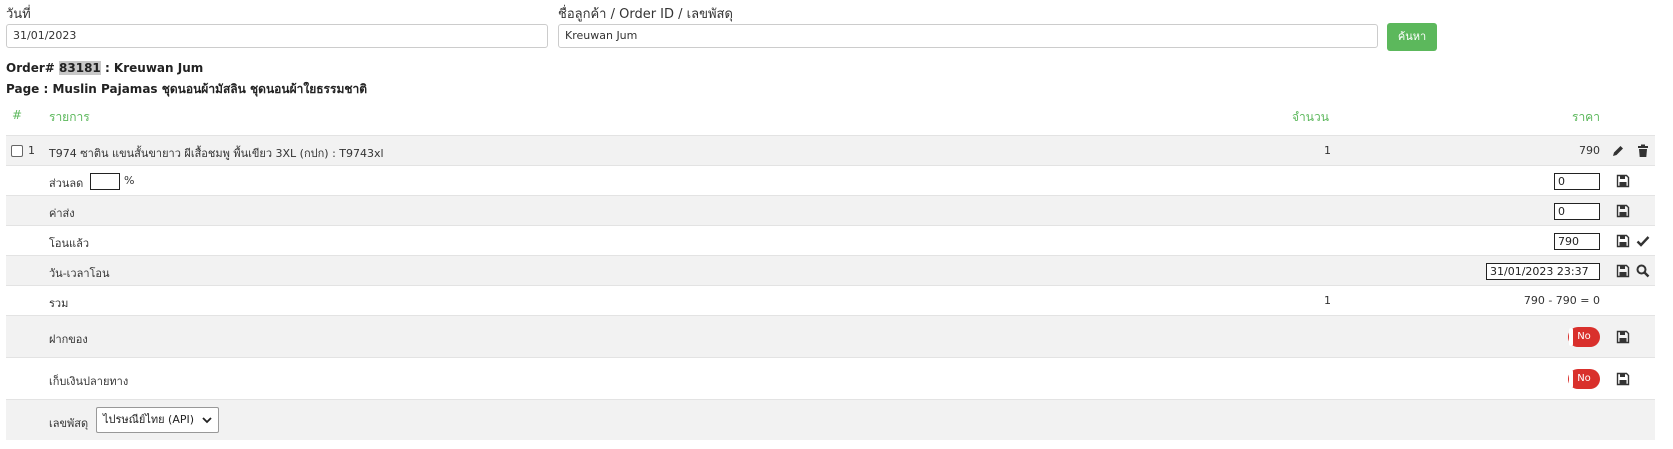 The width and height of the screenshot is (1673, 449). What do you see at coordinates (31, 150) in the screenshot?
I see `item-index: 1` at bounding box center [31, 150].